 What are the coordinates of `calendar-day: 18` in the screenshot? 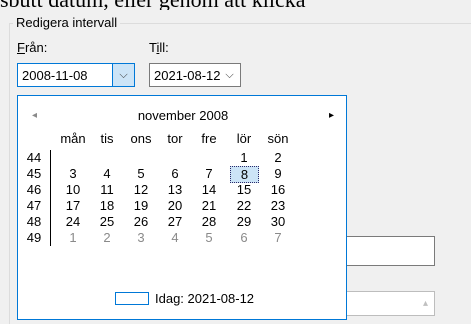 It's located at (107, 205).